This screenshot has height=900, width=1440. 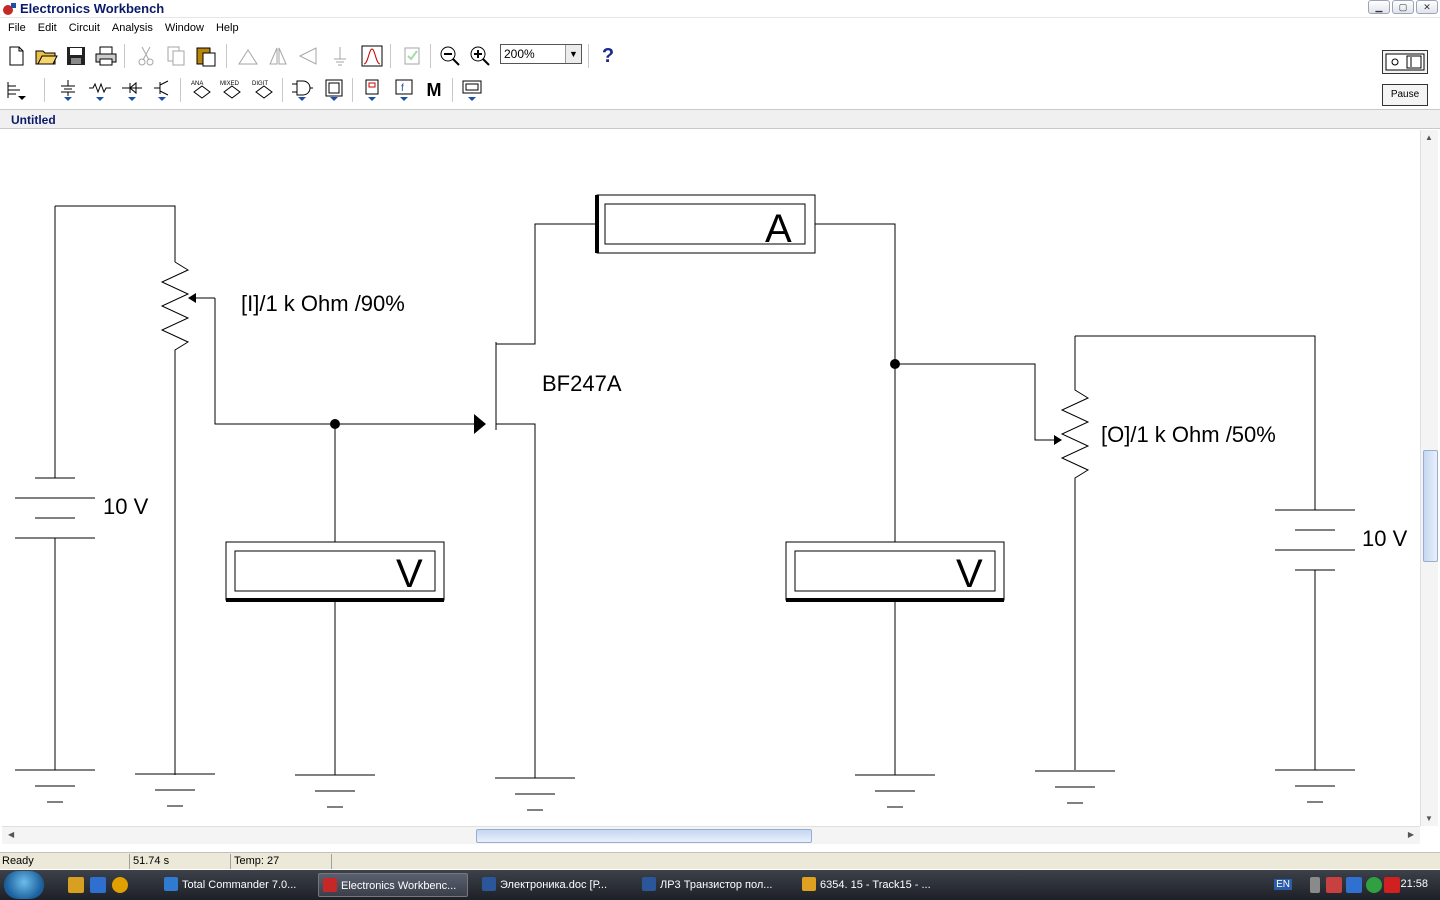 I want to click on main-toolbar: 200% ▼ ?, so click(x=720, y=56).